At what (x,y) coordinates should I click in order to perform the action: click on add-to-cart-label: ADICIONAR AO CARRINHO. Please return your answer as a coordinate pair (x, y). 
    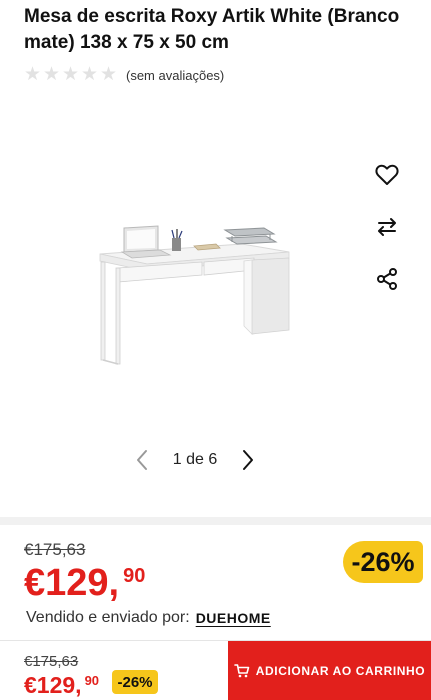
    Looking at the image, I should click on (340, 671).